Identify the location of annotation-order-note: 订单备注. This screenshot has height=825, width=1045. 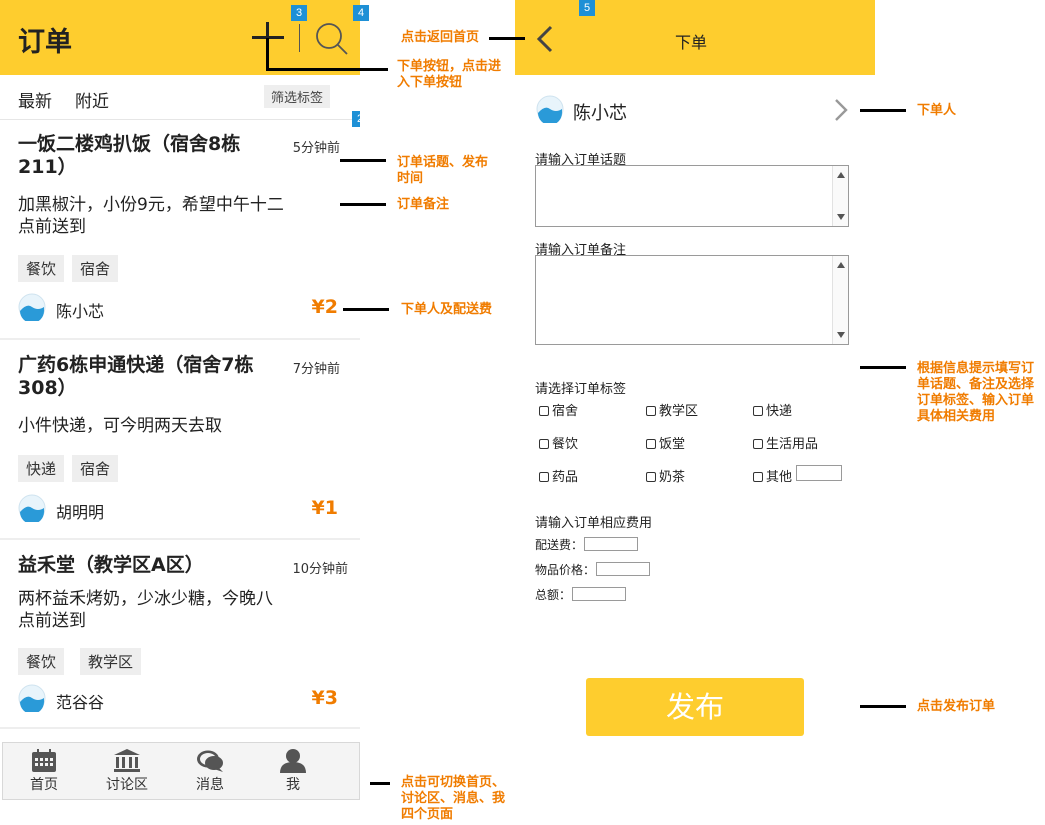
(423, 204).